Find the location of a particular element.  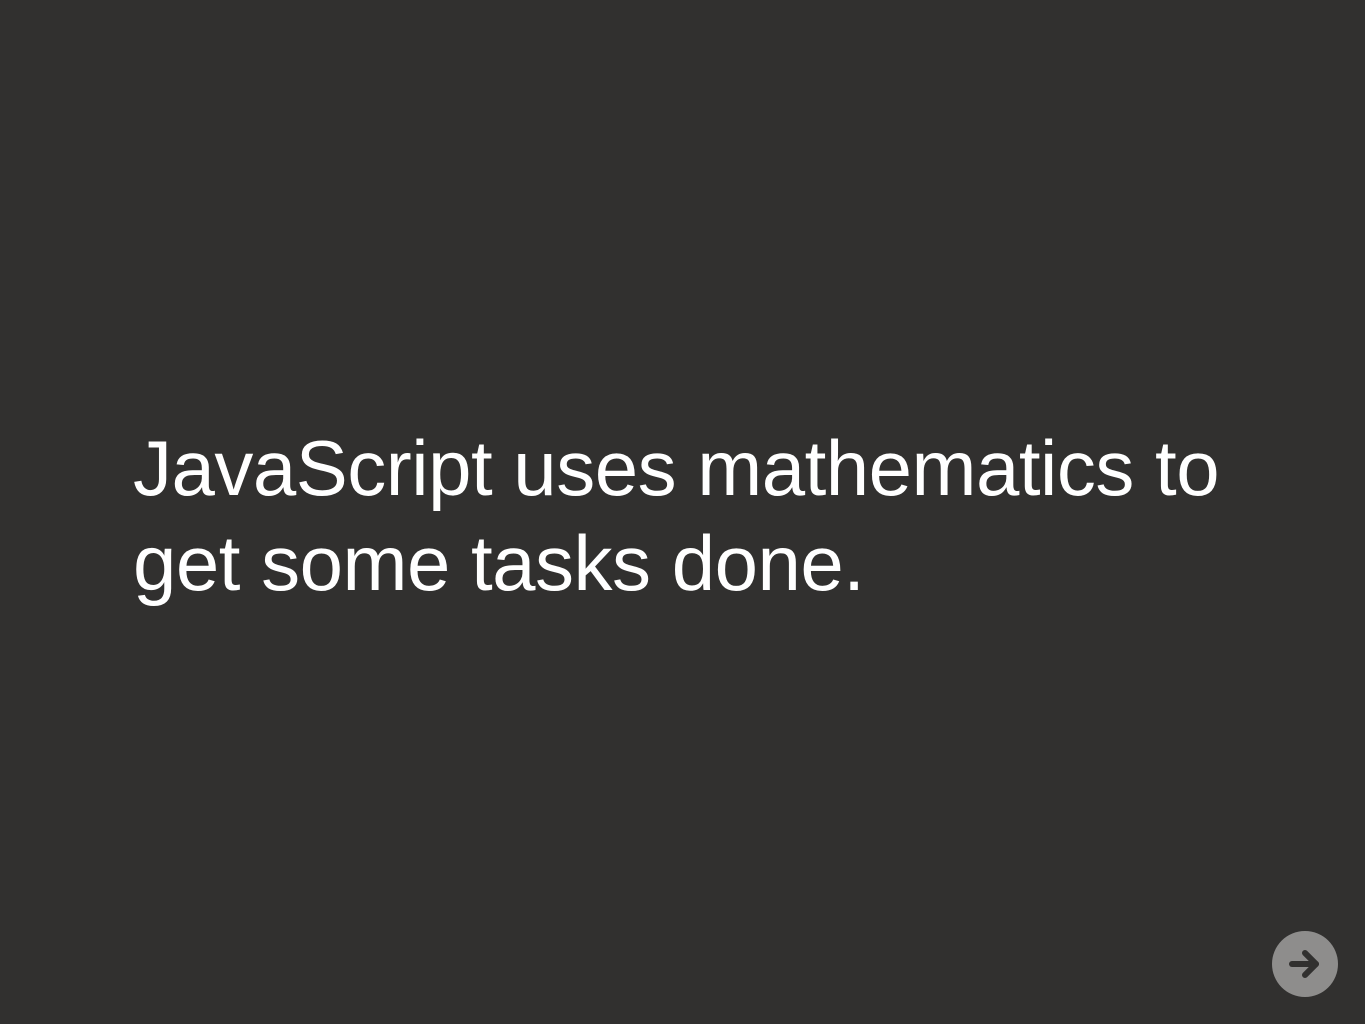

slide-text-line-2: get some tasks done. is located at coordinates (499, 563).